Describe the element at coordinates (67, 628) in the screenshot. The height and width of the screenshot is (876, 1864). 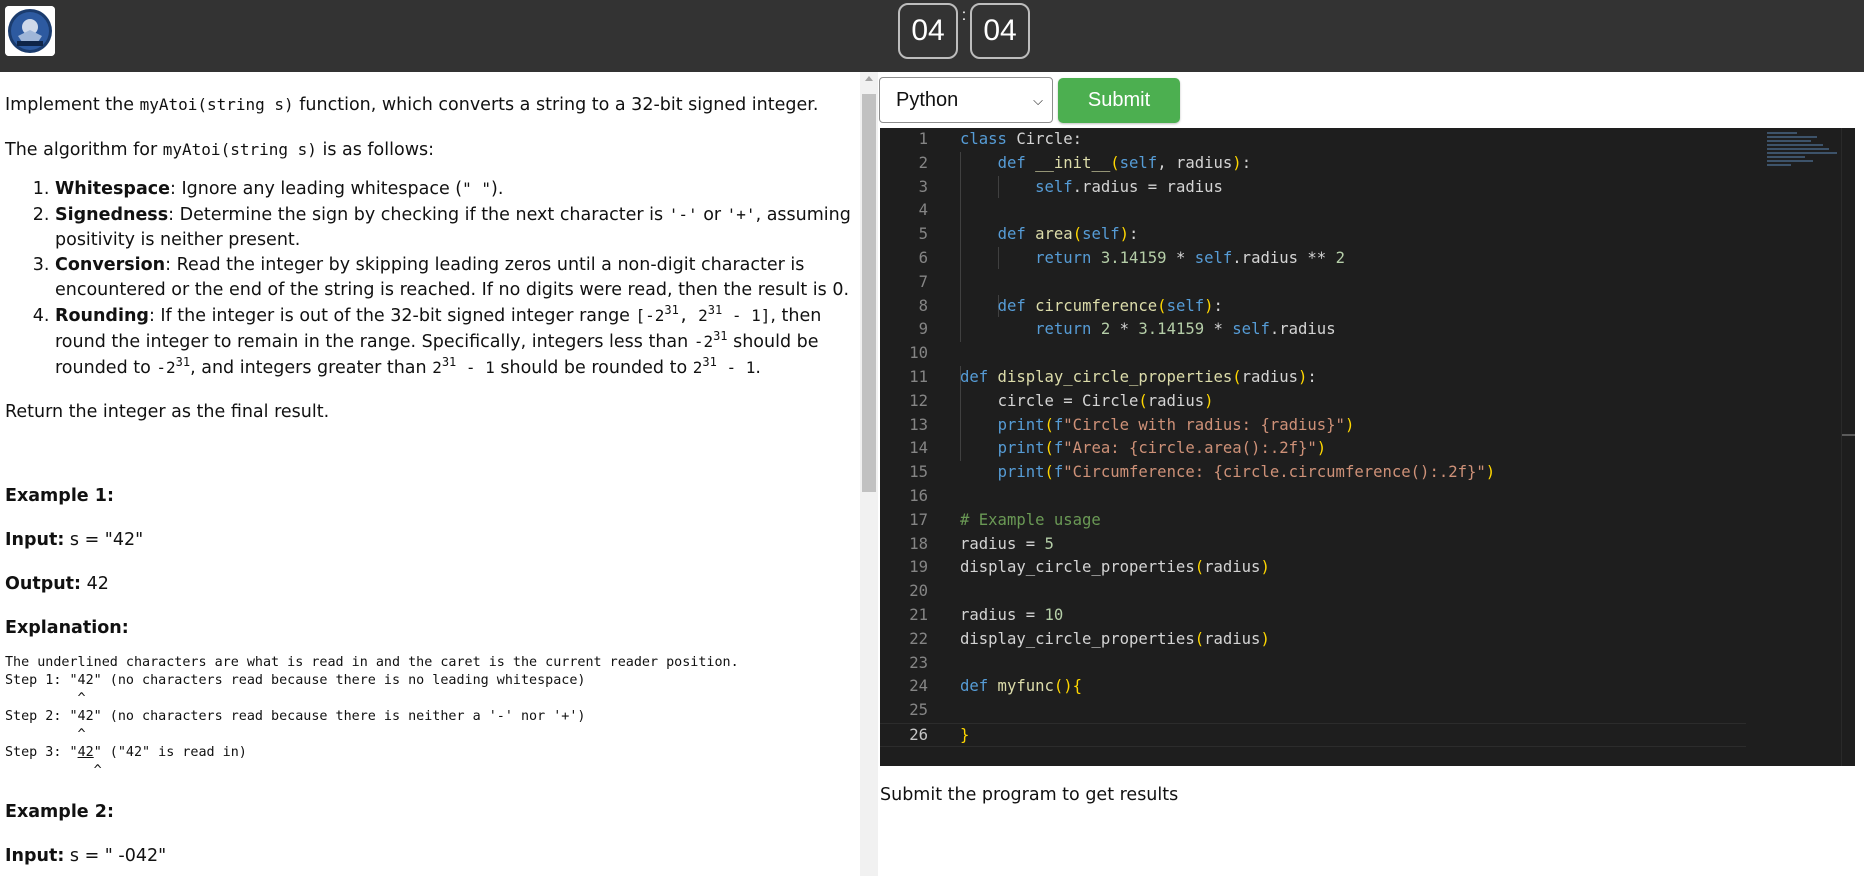
I see `explanation-label: Explanation:` at that location.